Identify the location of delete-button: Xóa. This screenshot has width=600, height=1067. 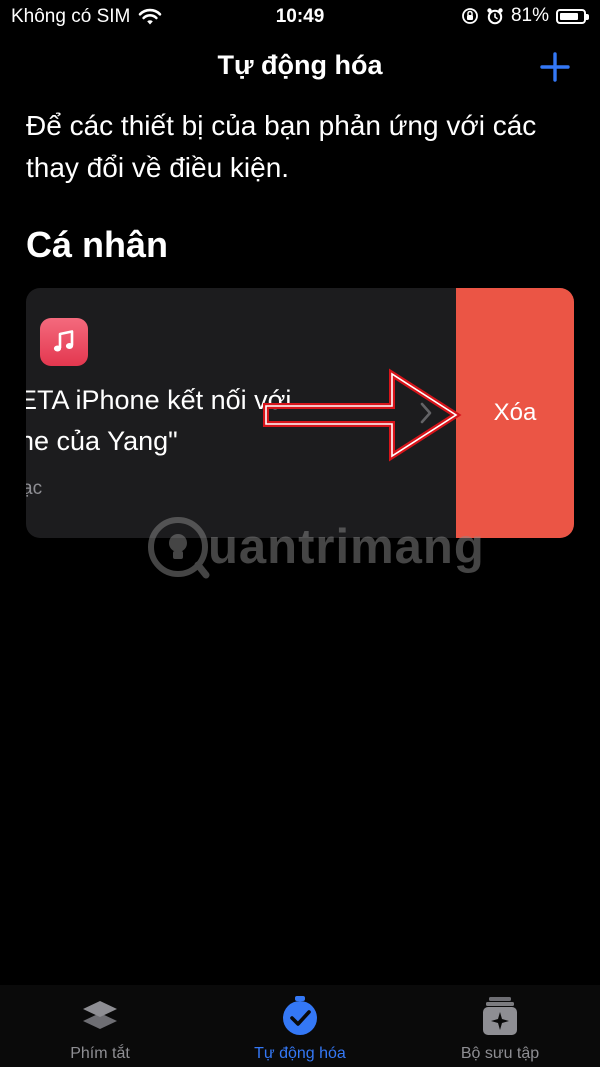
(515, 413).